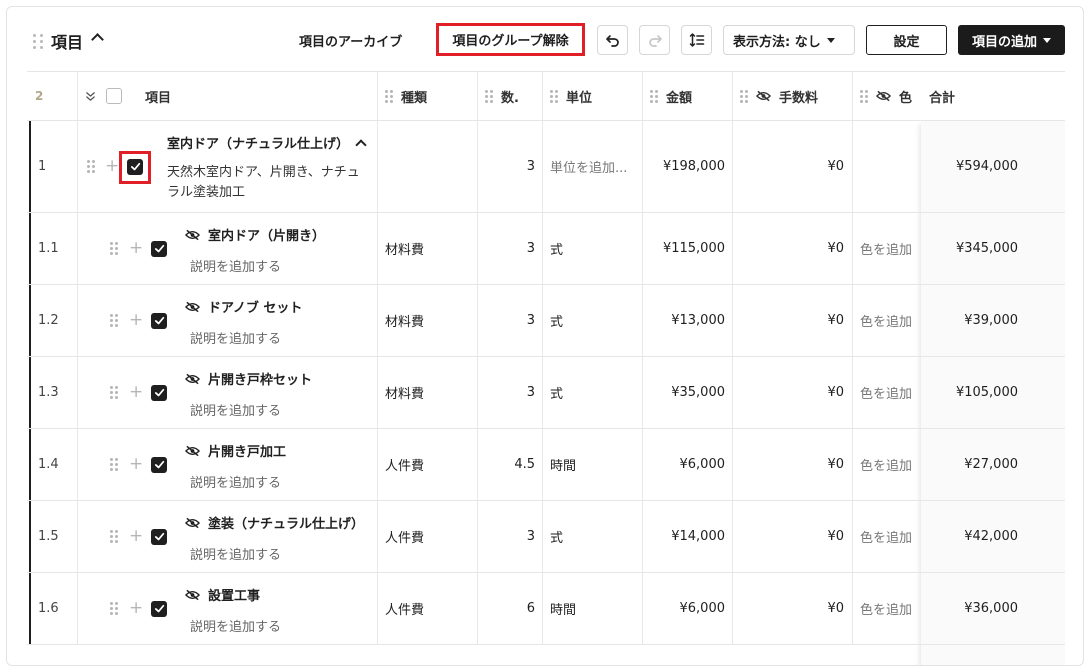  What do you see at coordinates (696, 40) in the screenshot?
I see `sort-button` at bounding box center [696, 40].